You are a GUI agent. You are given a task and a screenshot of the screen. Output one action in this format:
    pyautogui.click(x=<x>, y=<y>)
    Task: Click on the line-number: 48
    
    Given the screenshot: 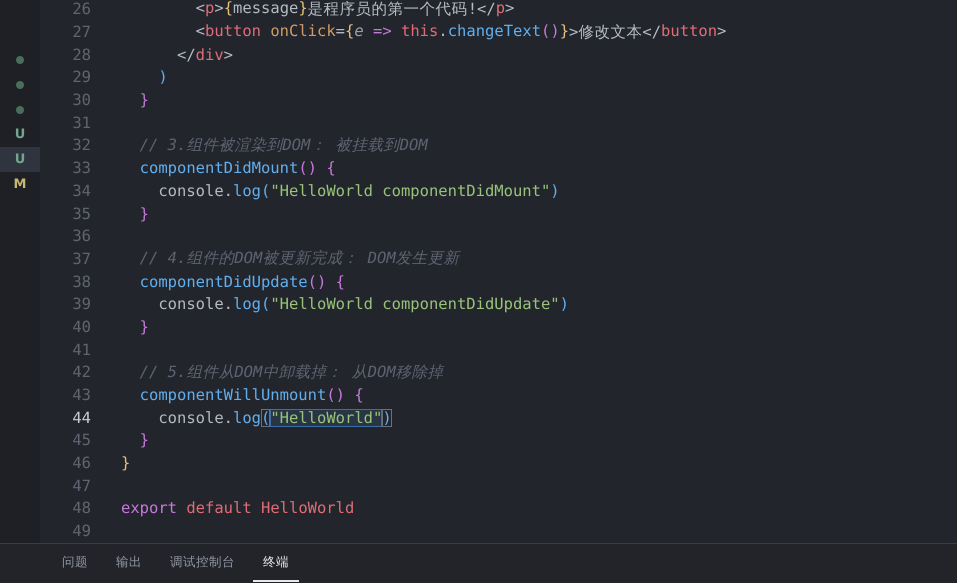 What is the action you would take?
    pyautogui.click(x=81, y=508)
    